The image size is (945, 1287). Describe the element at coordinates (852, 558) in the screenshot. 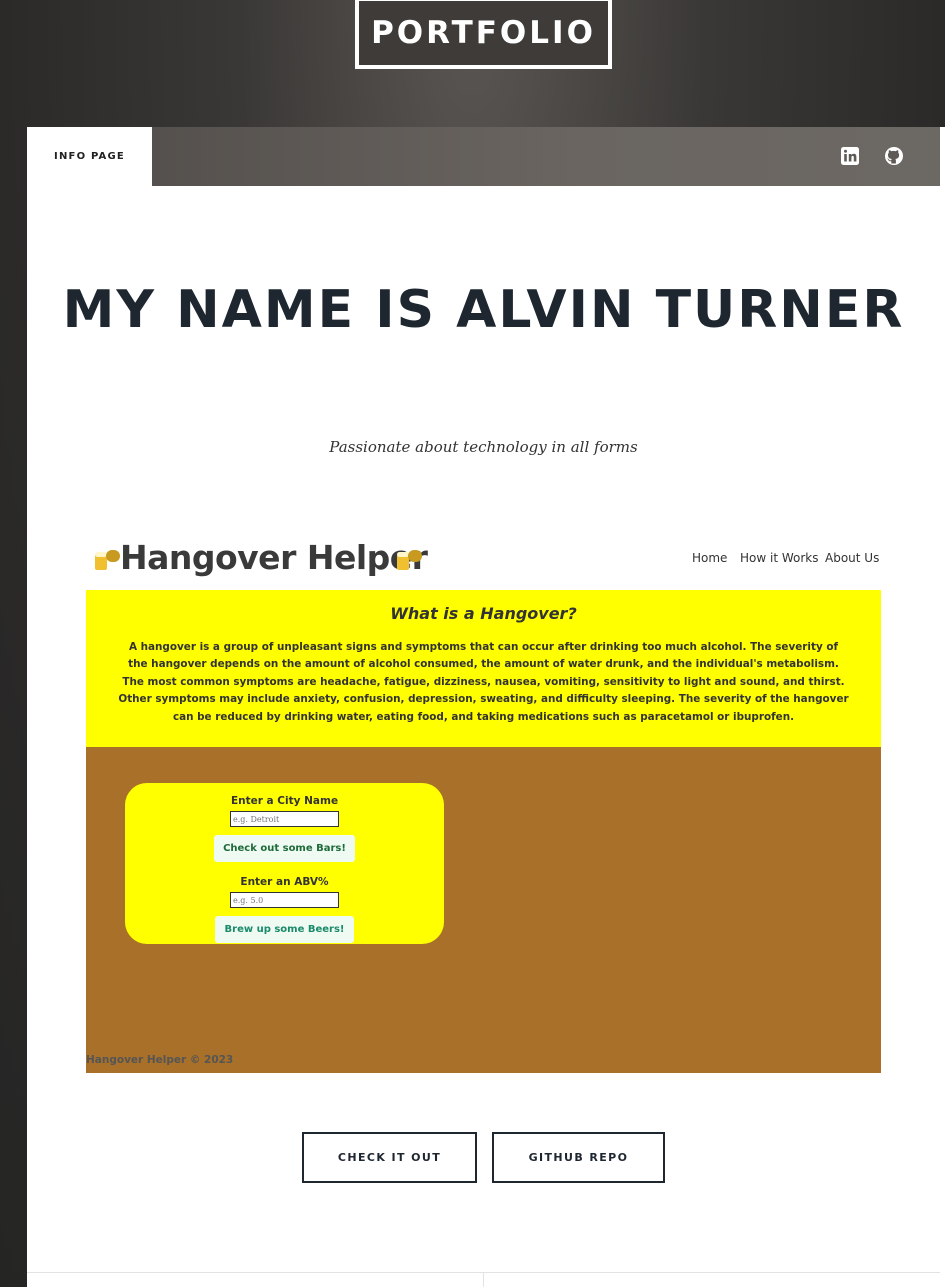

I see `project-nav-about-us: About Us` at that location.